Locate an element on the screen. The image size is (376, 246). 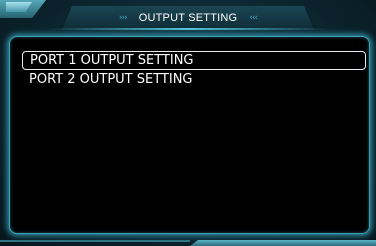
chevron-left-icon: ‹‹‹ is located at coordinates (253, 18).